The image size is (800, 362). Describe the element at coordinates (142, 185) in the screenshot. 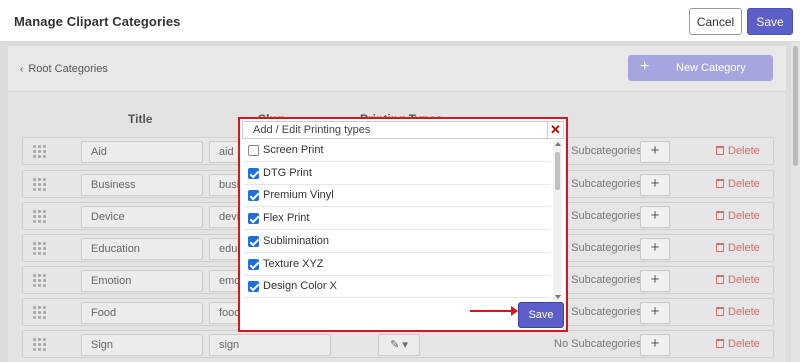

I see `title-input: Business` at that location.